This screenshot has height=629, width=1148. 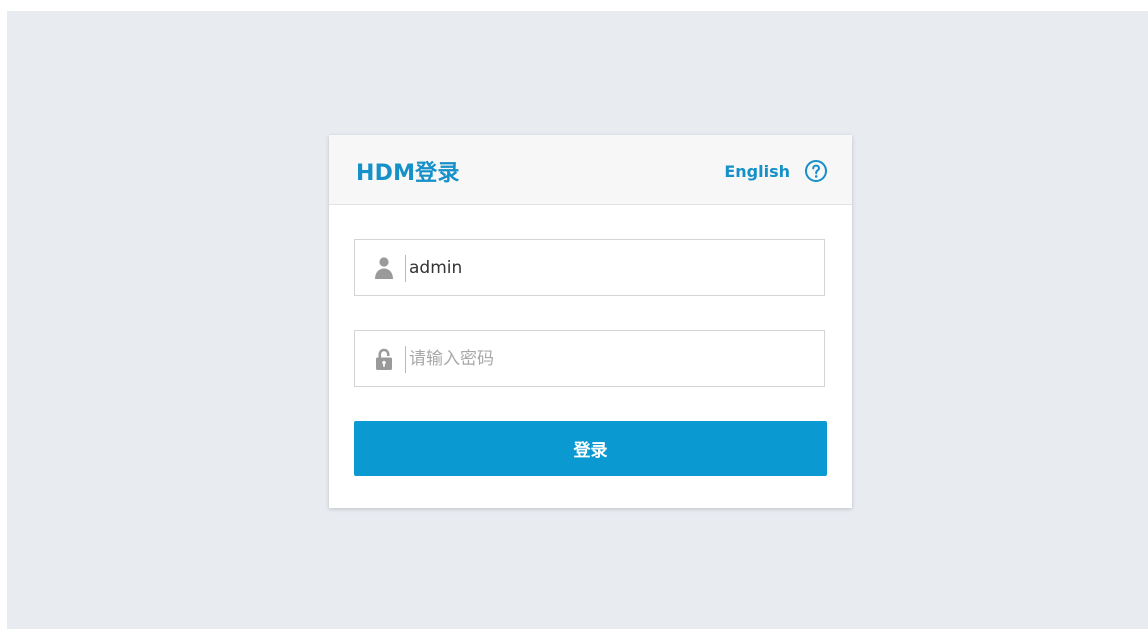 What do you see at coordinates (405, 268) in the screenshot?
I see `username-field-divider` at bounding box center [405, 268].